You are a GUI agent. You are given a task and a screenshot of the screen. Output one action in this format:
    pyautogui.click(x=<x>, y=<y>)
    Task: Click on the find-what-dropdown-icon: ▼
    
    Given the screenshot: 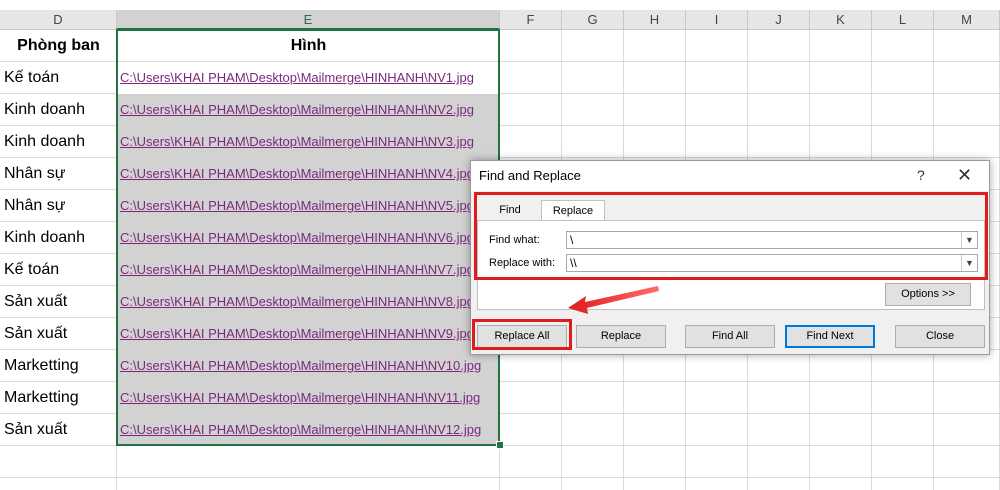 What is the action you would take?
    pyautogui.click(x=969, y=240)
    